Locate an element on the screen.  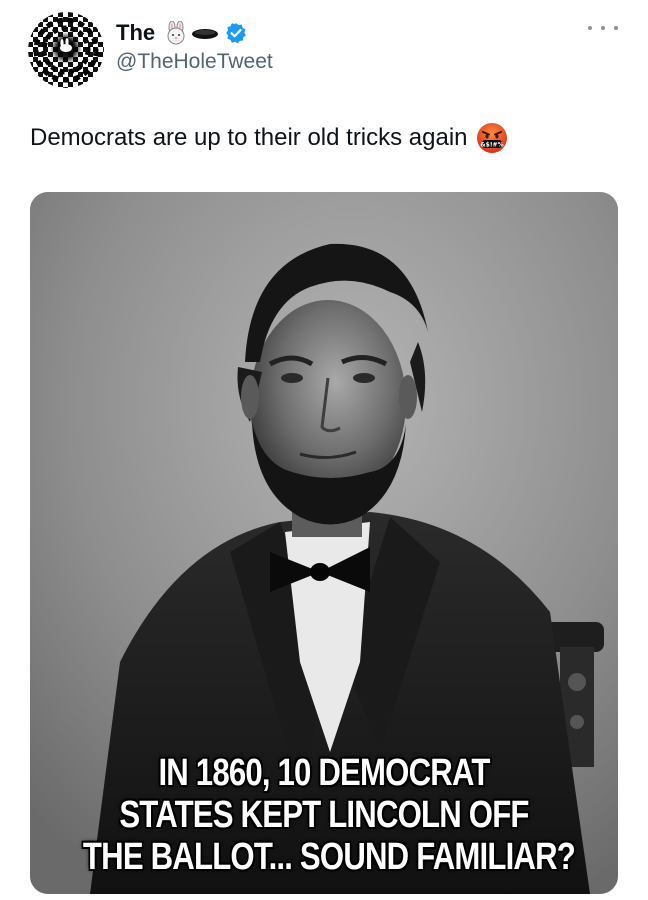
face-with-symbols-on-mouth-icon: &$!#% is located at coordinates (492, 138).